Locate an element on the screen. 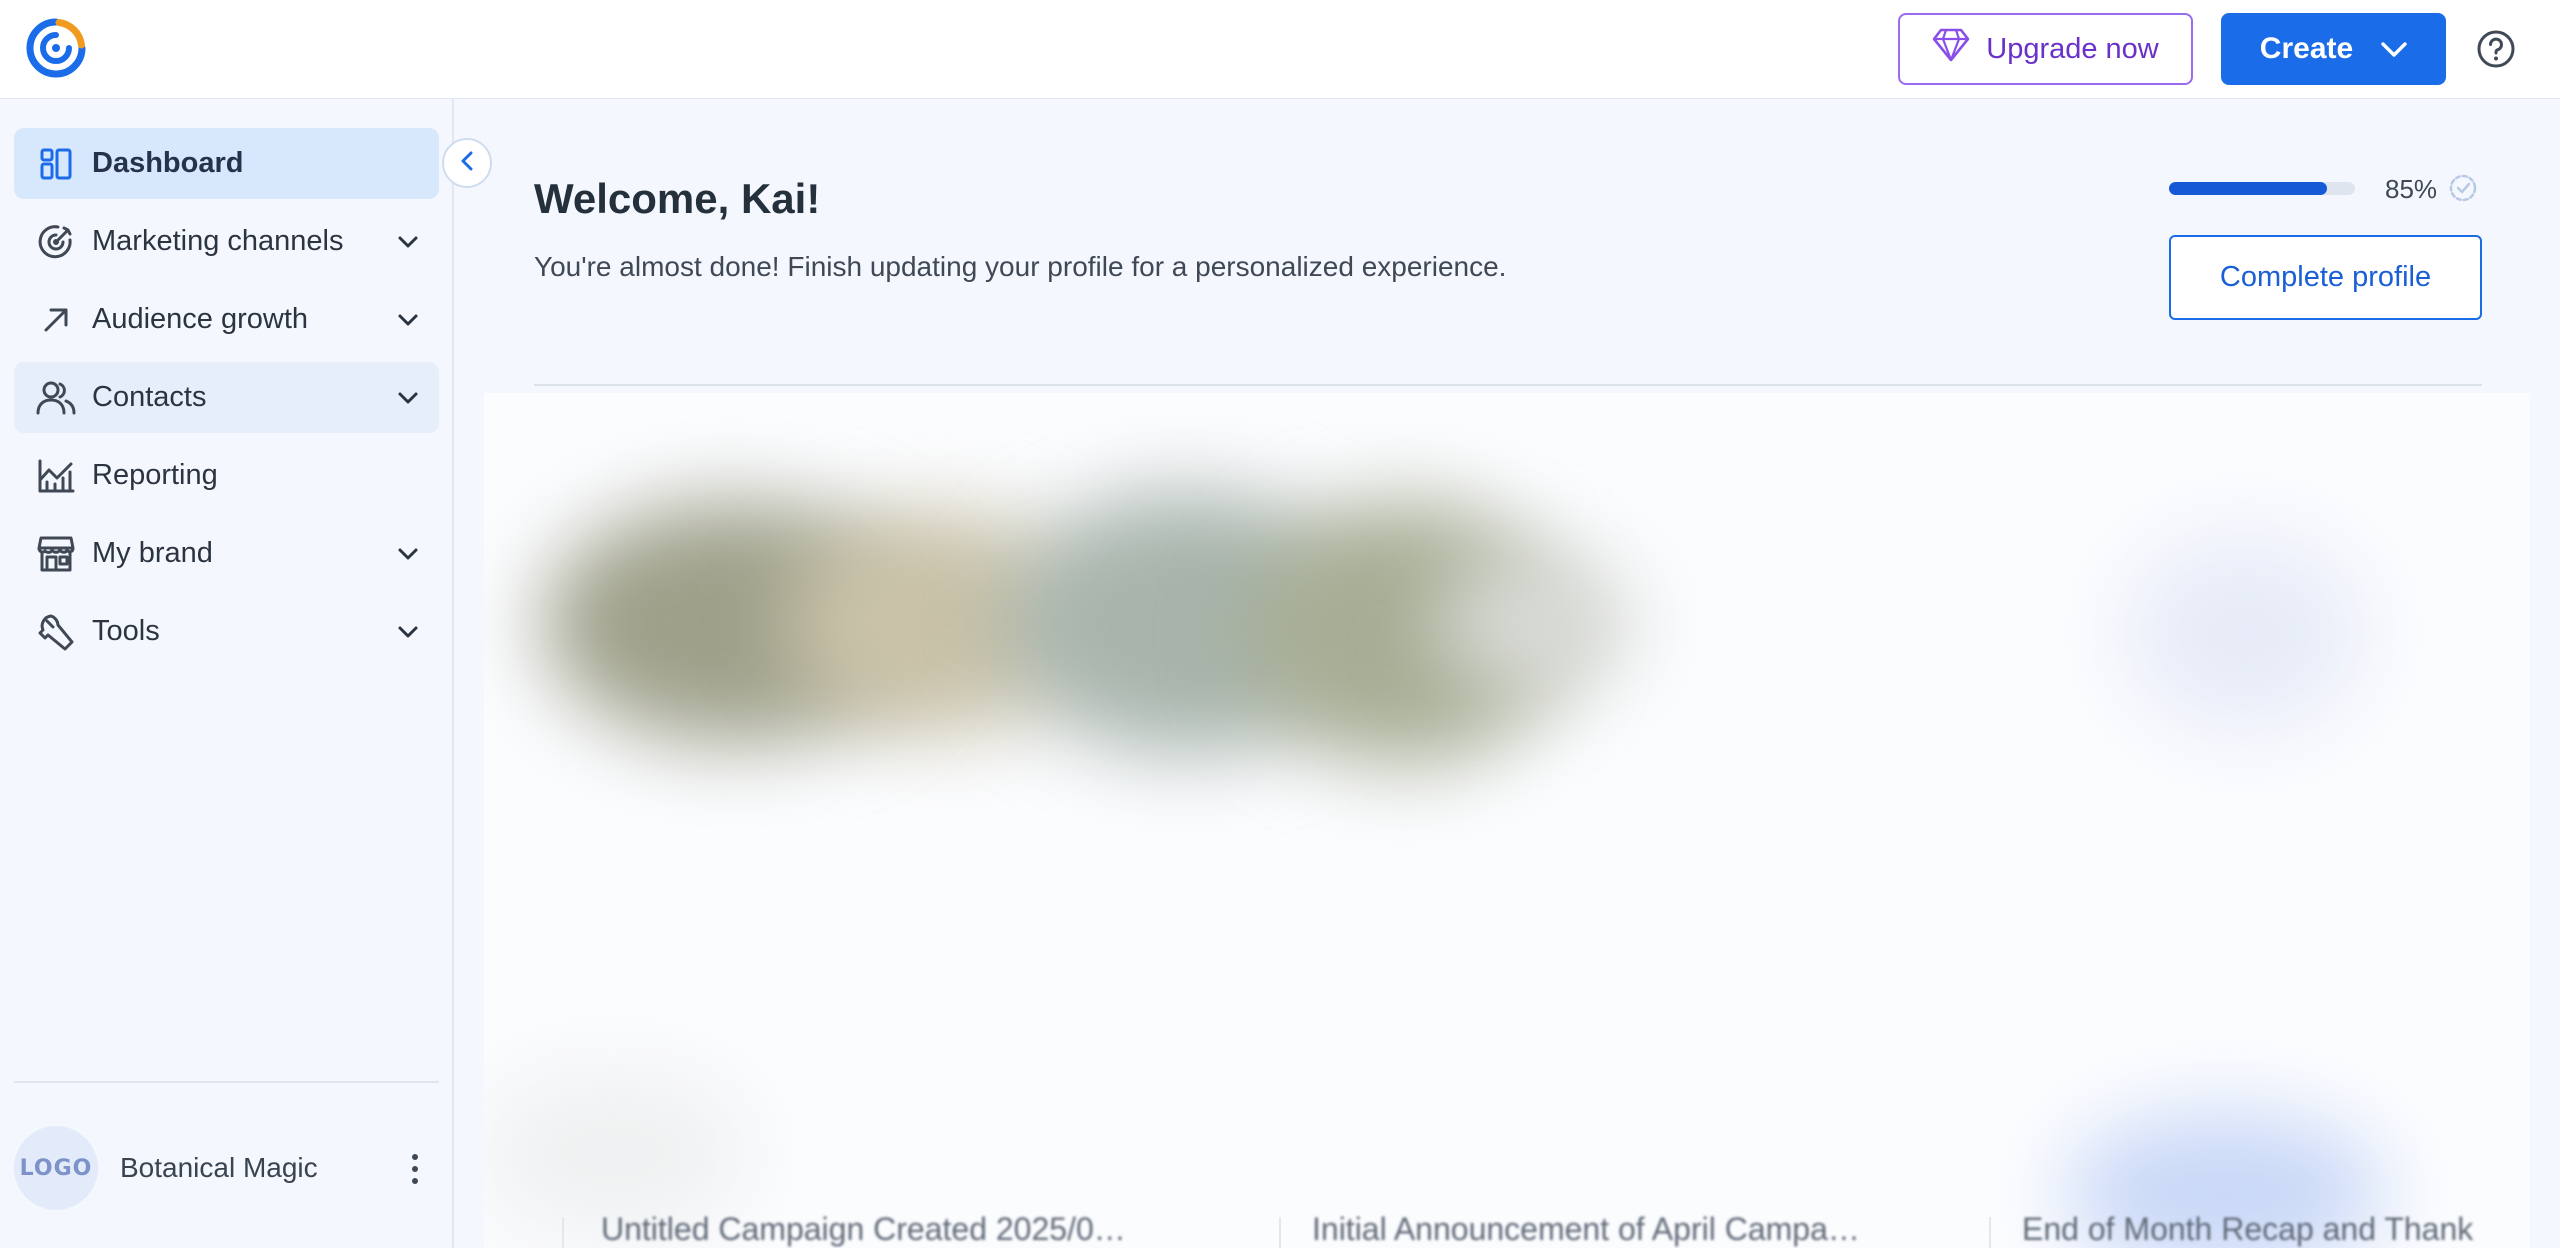 The image size is (2560, 1248). sidebar-item-contacts: Contacts is located at coordinates (226, 397).